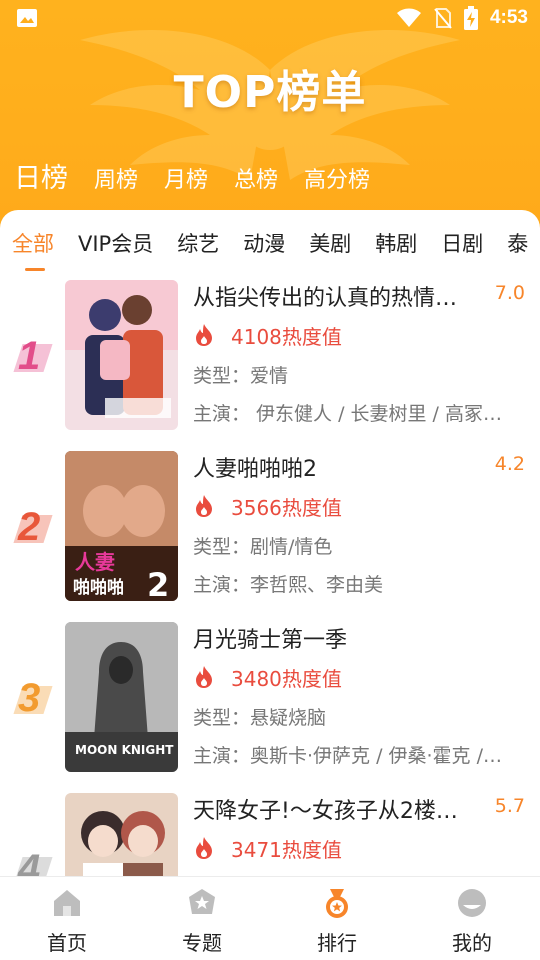  What do you see at coordinates (472, 903) in the screenshot?
I see `profile-icon` at bounding box center [472, 903].